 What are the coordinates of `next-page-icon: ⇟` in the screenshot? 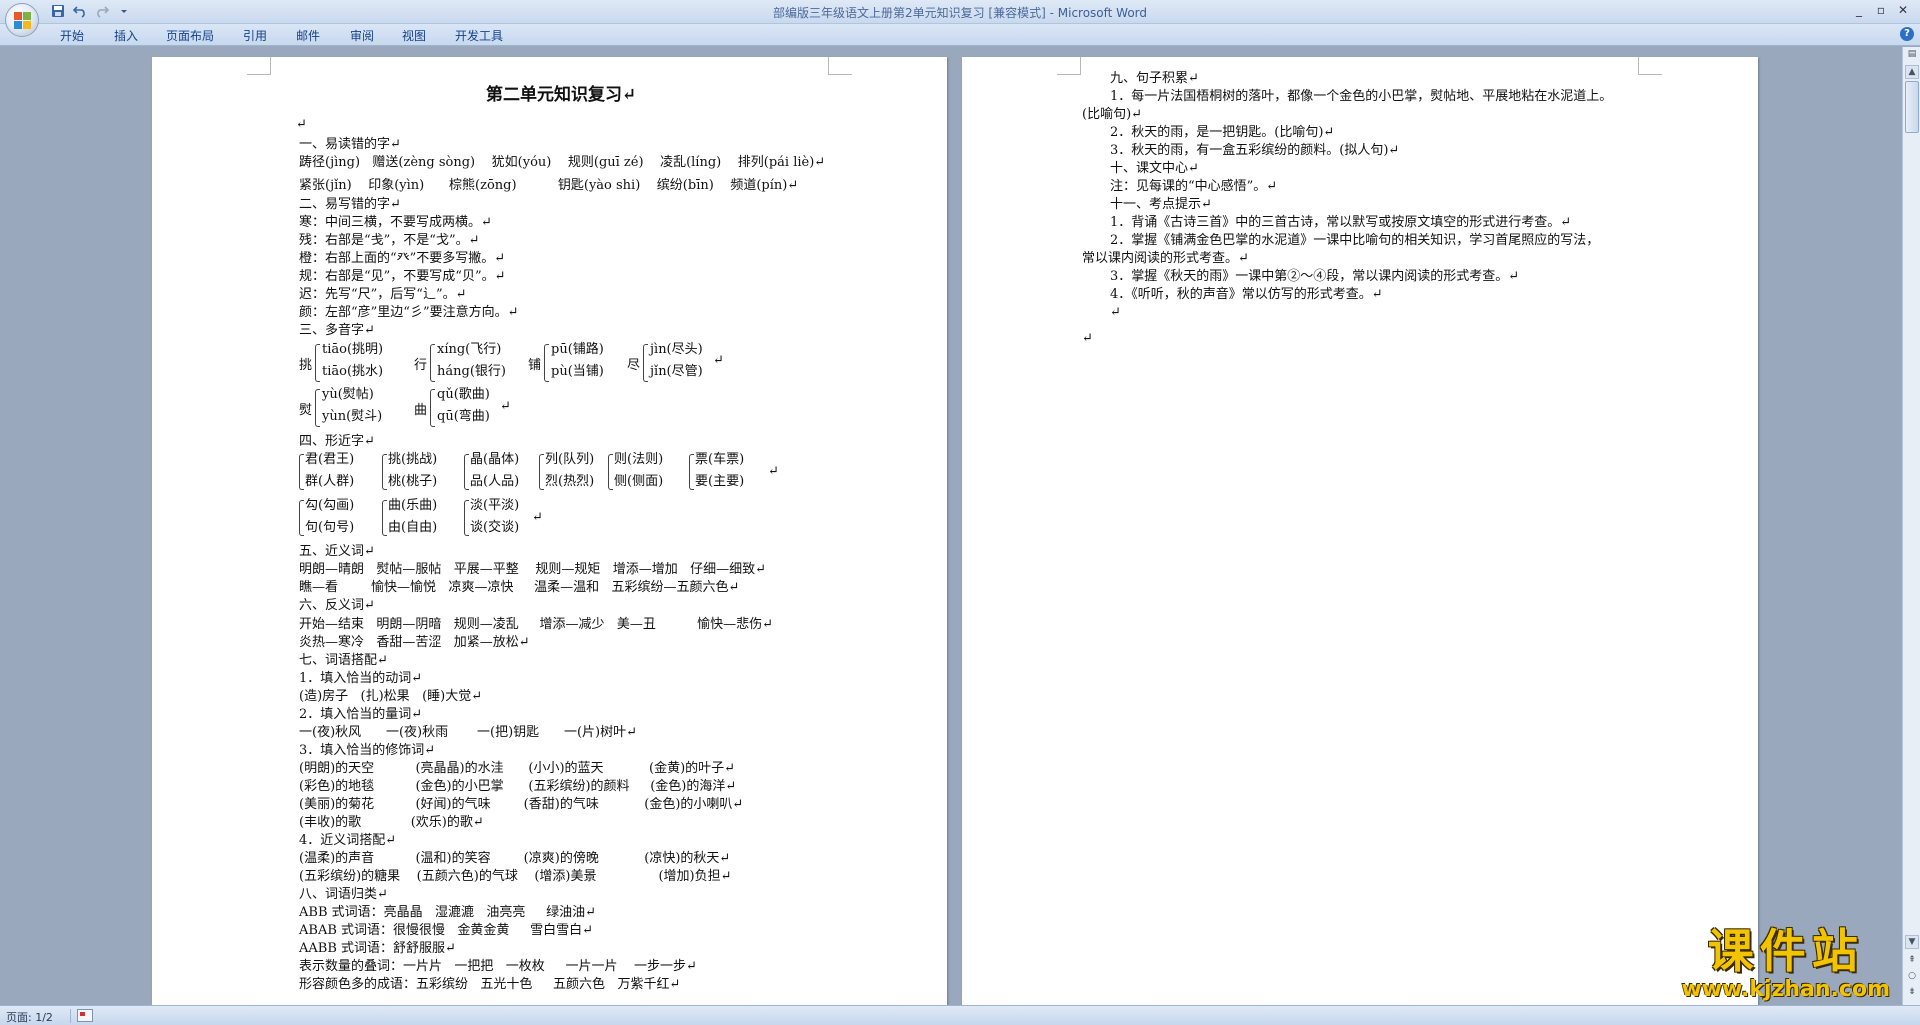 It's located at (1912, 992).